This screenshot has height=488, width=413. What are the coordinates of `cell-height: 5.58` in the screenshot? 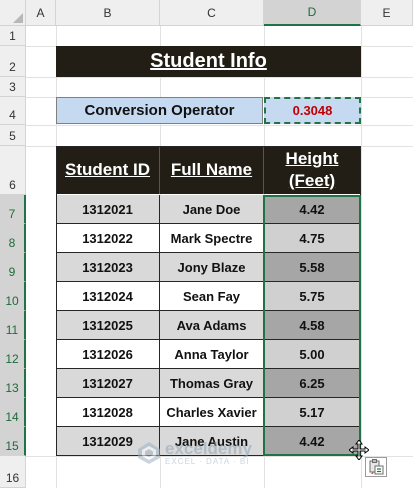 It's located at (312, 267).